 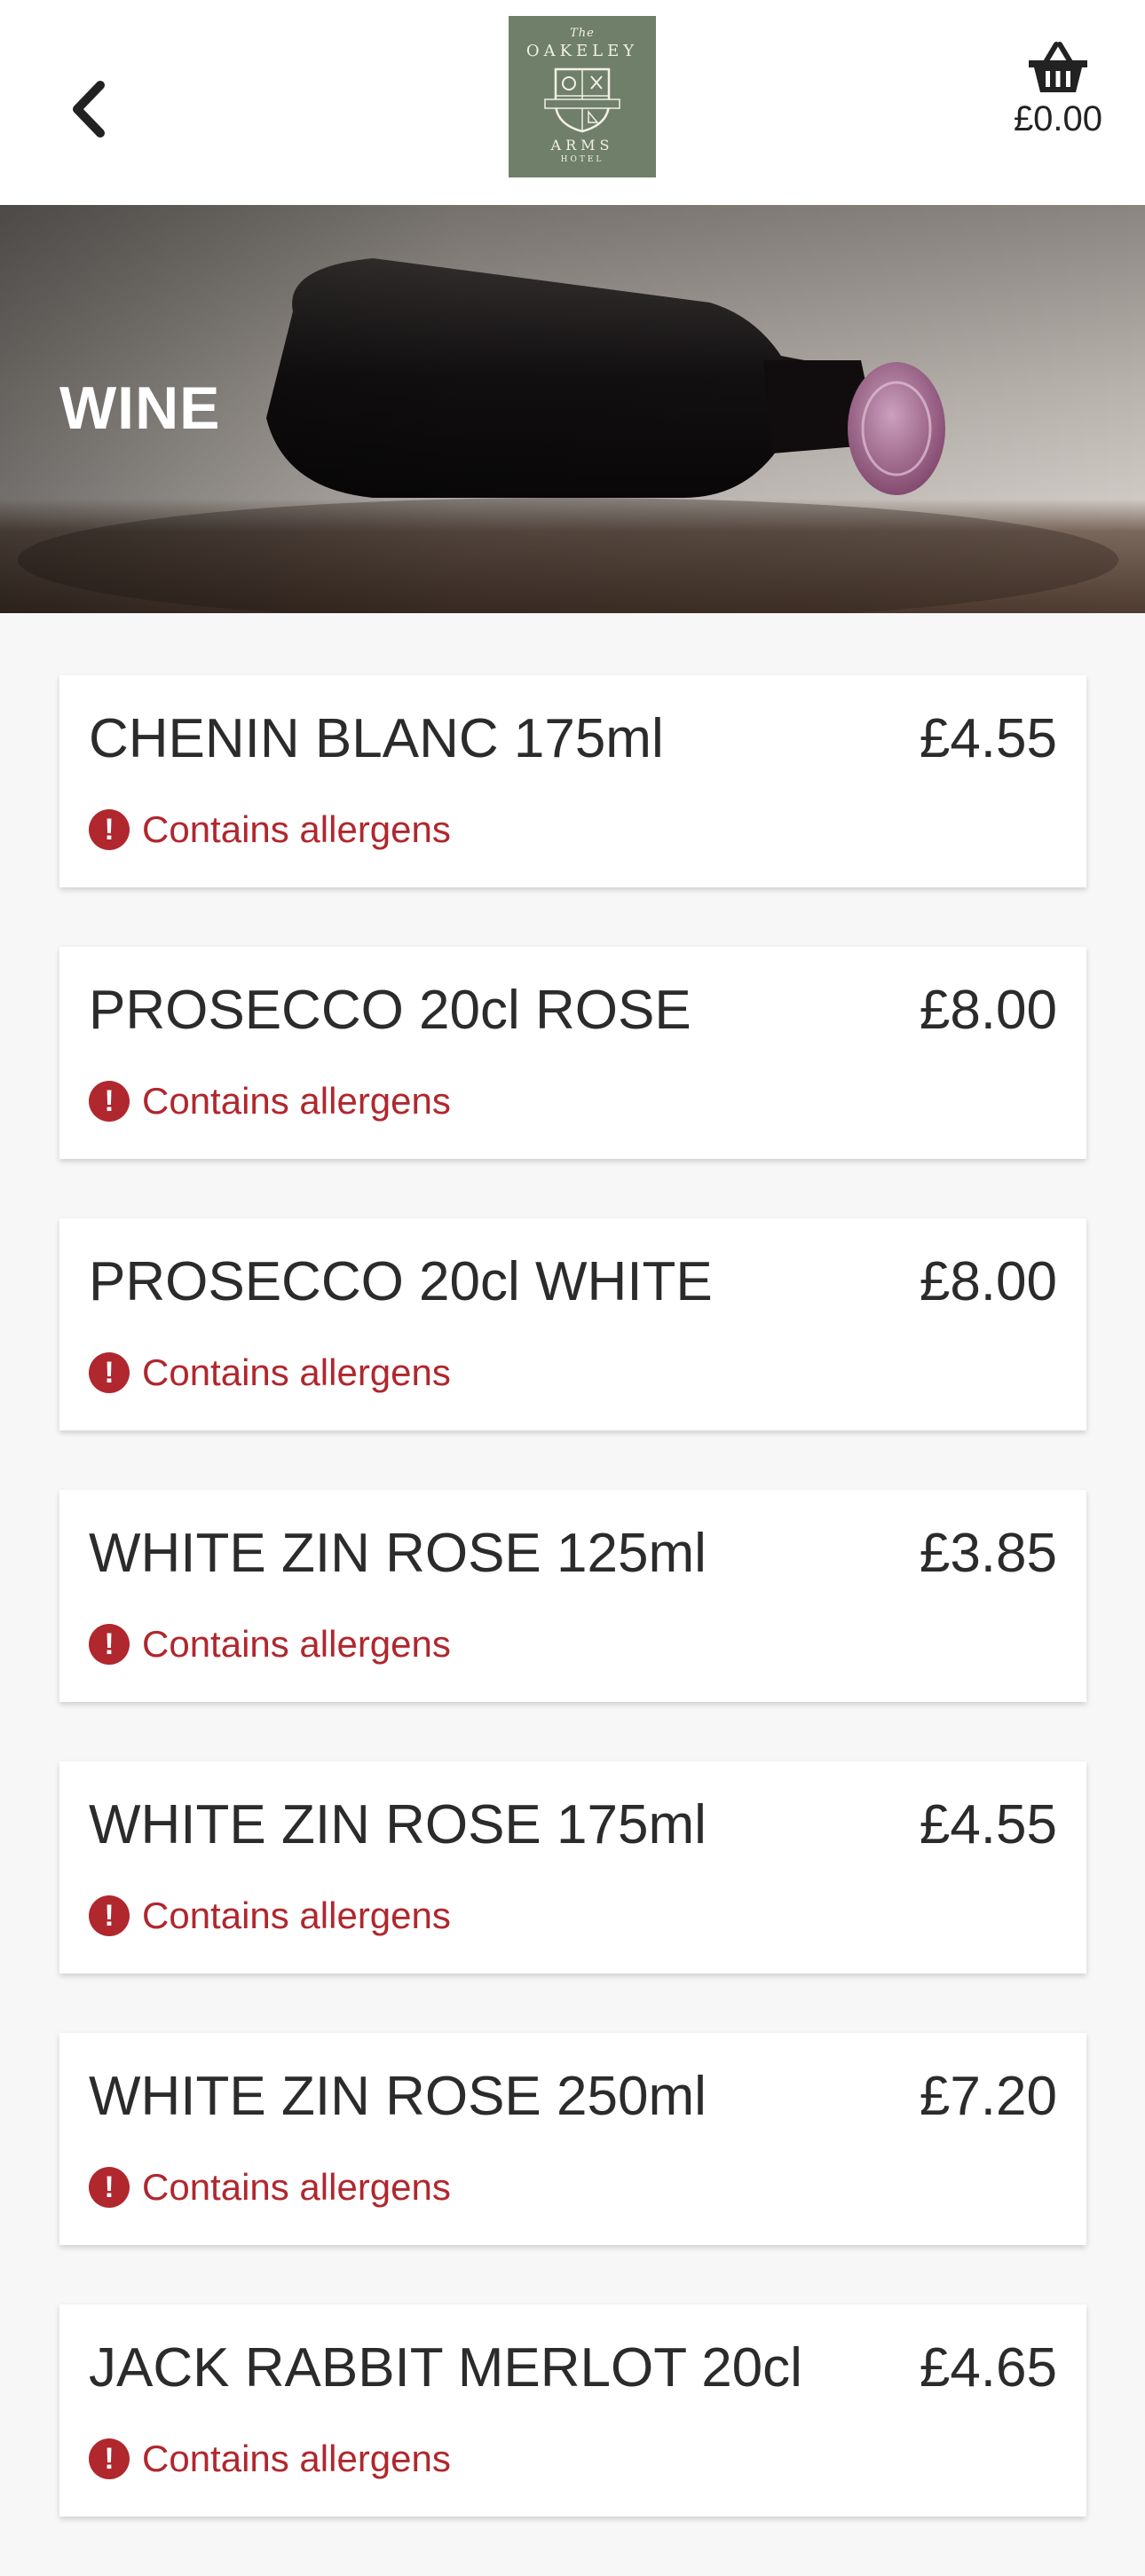 What do you see at coordinates (988, 1553) in the screenshot?
I see `item-price: £3.85` at bounding box center [988, 1553].